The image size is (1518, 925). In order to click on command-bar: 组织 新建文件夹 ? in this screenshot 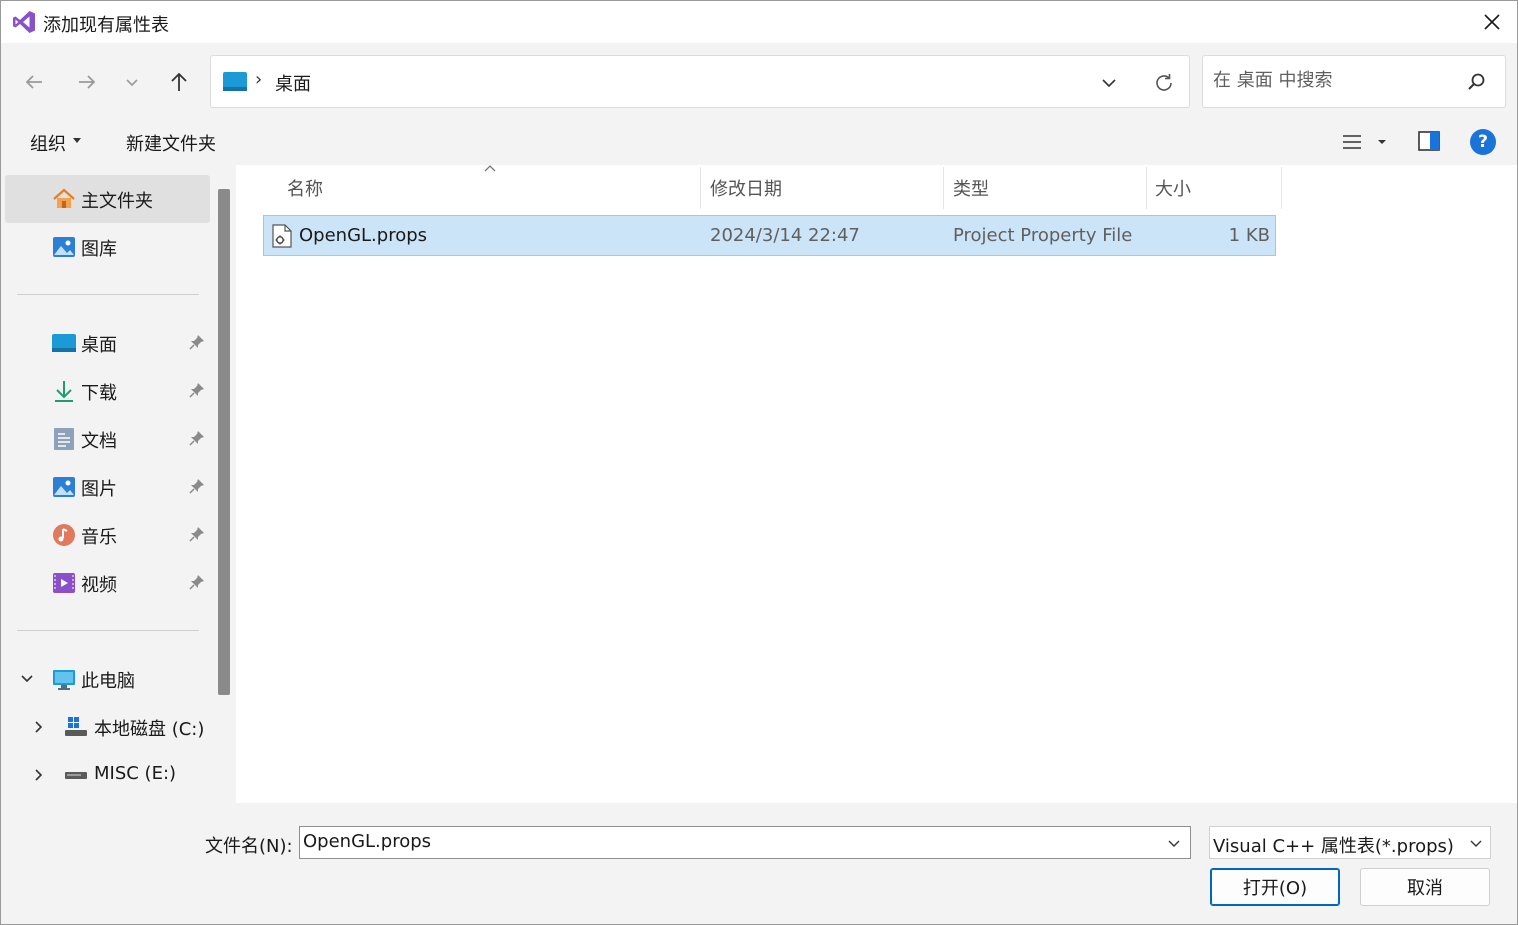, I will do `click(759, 142)`.